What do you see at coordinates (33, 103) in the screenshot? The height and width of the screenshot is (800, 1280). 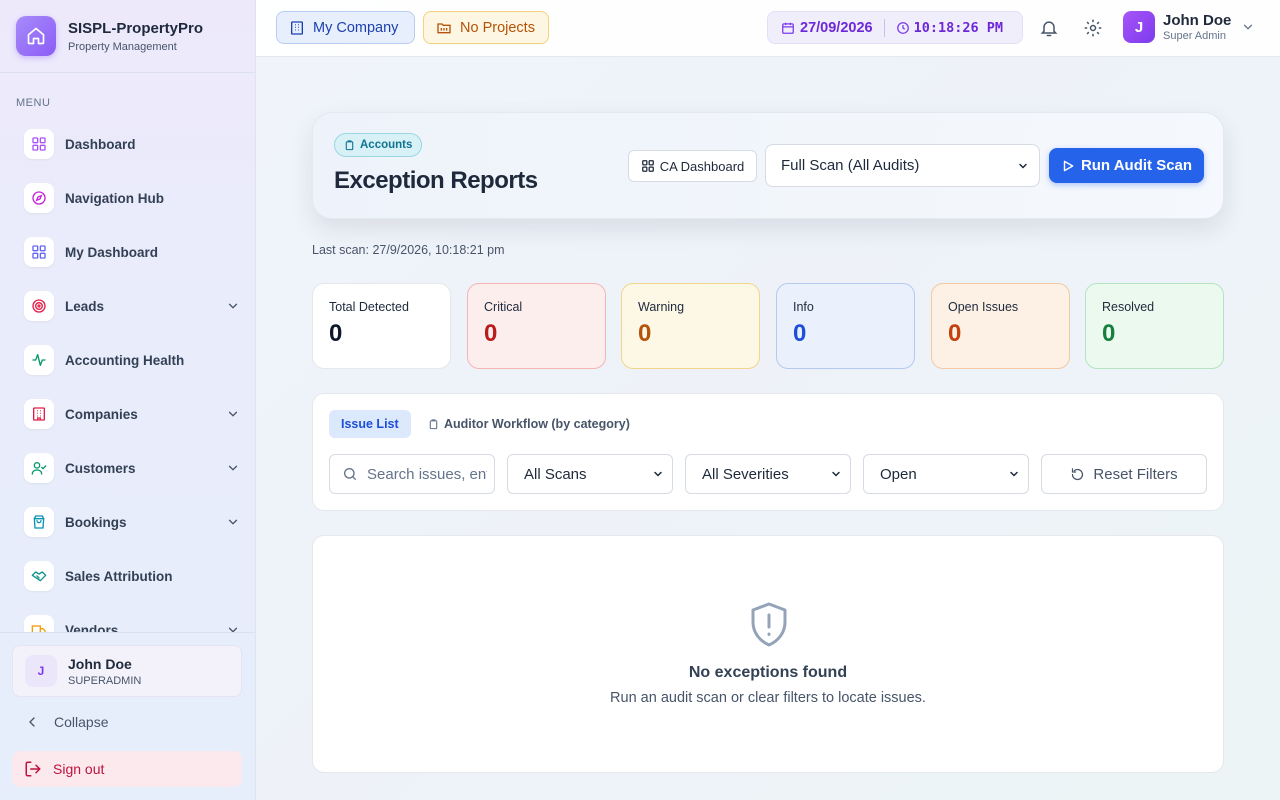 I see `menu-label: MENU` at bounding box center [33, 103].